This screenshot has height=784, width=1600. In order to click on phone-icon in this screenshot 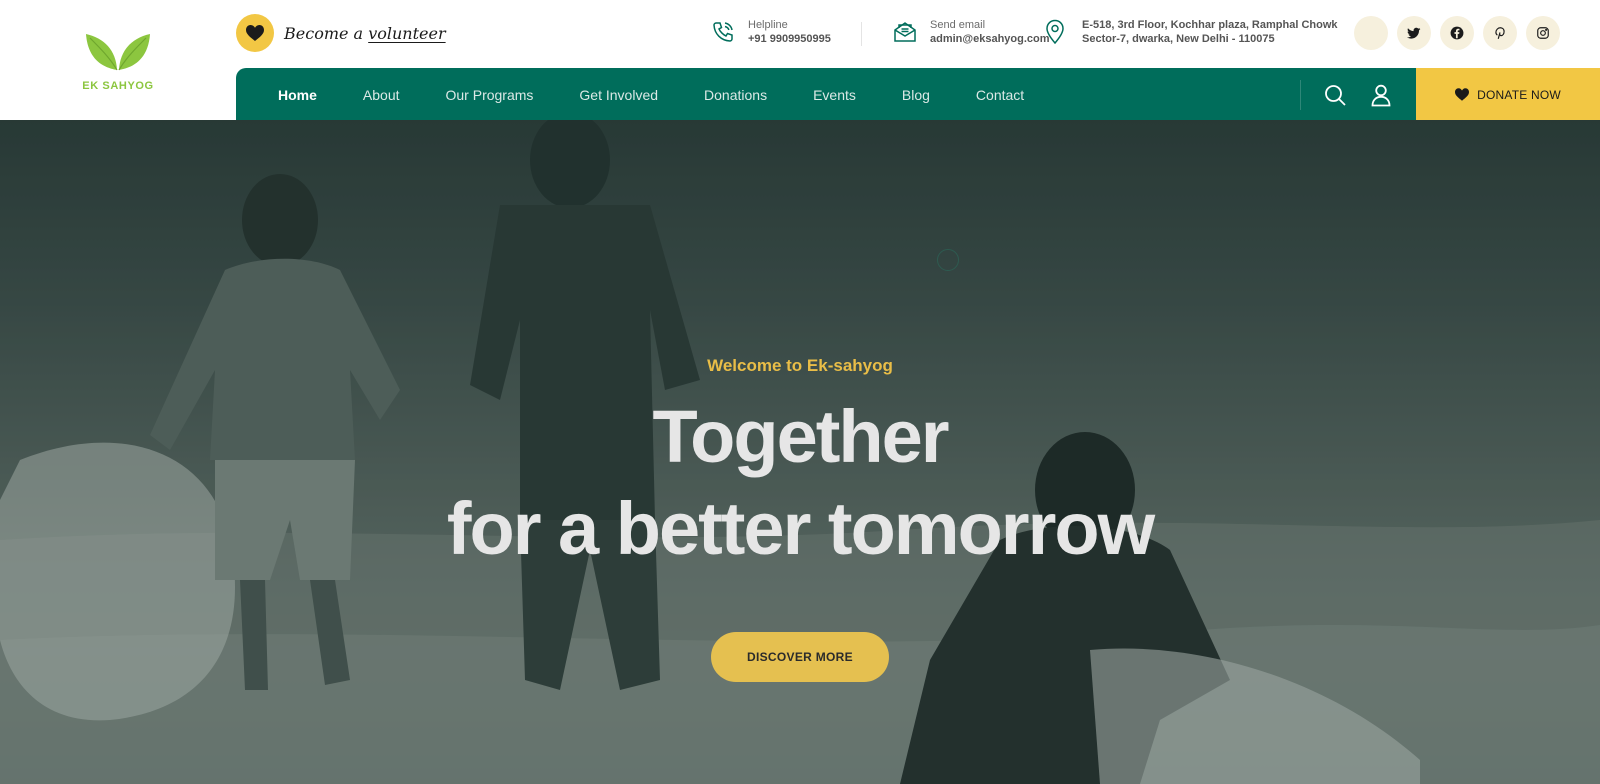, I will do `click(723, 32)`.